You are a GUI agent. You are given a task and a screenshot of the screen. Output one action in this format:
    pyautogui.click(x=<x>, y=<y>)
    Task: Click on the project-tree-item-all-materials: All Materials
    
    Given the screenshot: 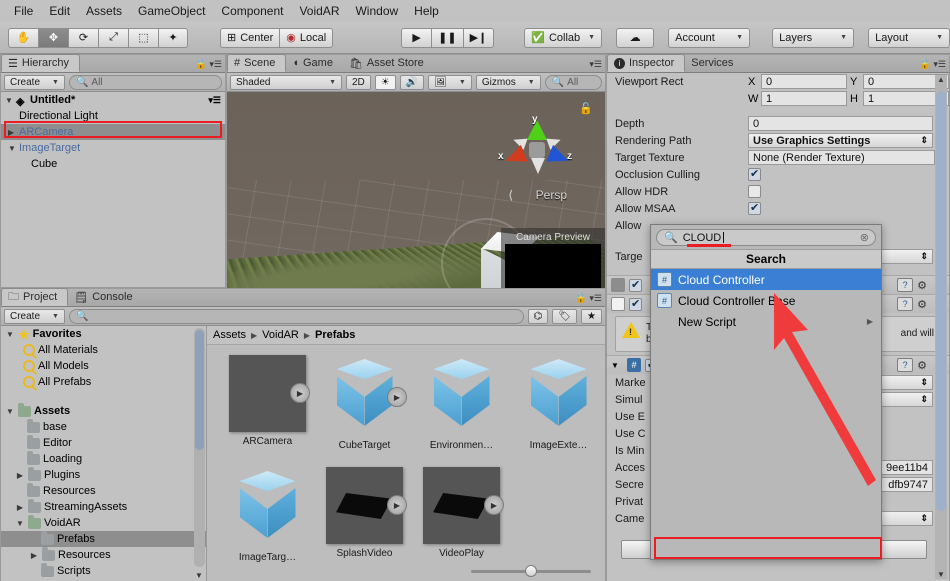 What is the action you would take?
    pyautogui.click(x=103, y=350)
    